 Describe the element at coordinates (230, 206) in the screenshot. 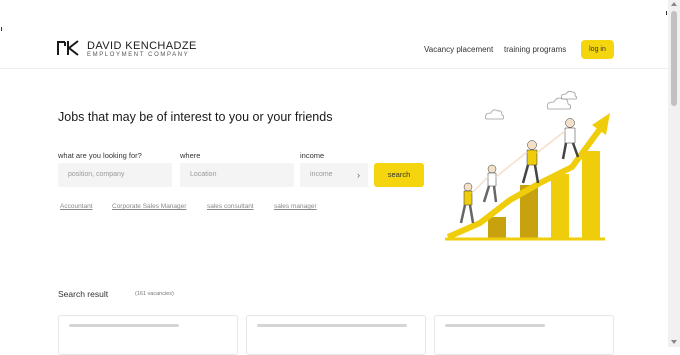

I see `tag-sales-consultant: sales consultant` at that location.